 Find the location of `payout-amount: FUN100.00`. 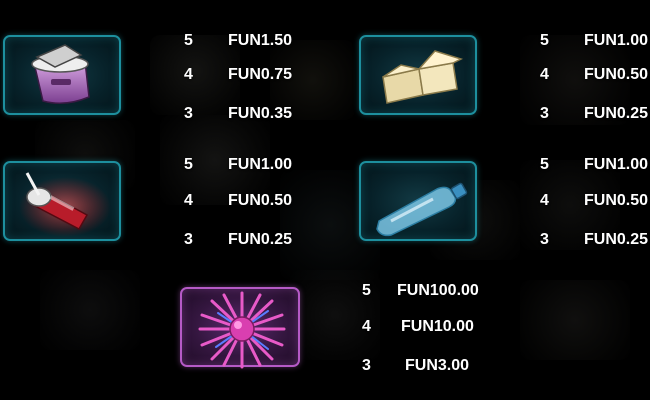

payout-amount: FUN100.00 is located at coordinates (438, 290).